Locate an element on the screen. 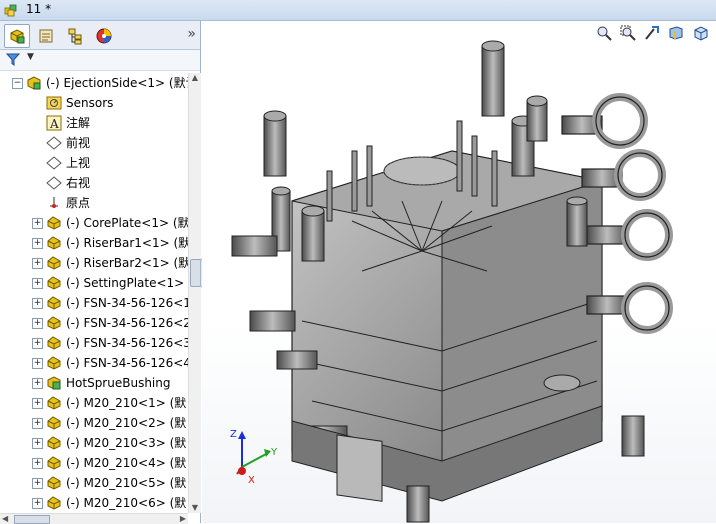  tree-item-label: (-) M20_210<5> (默 is located at coordinates (126, 483).